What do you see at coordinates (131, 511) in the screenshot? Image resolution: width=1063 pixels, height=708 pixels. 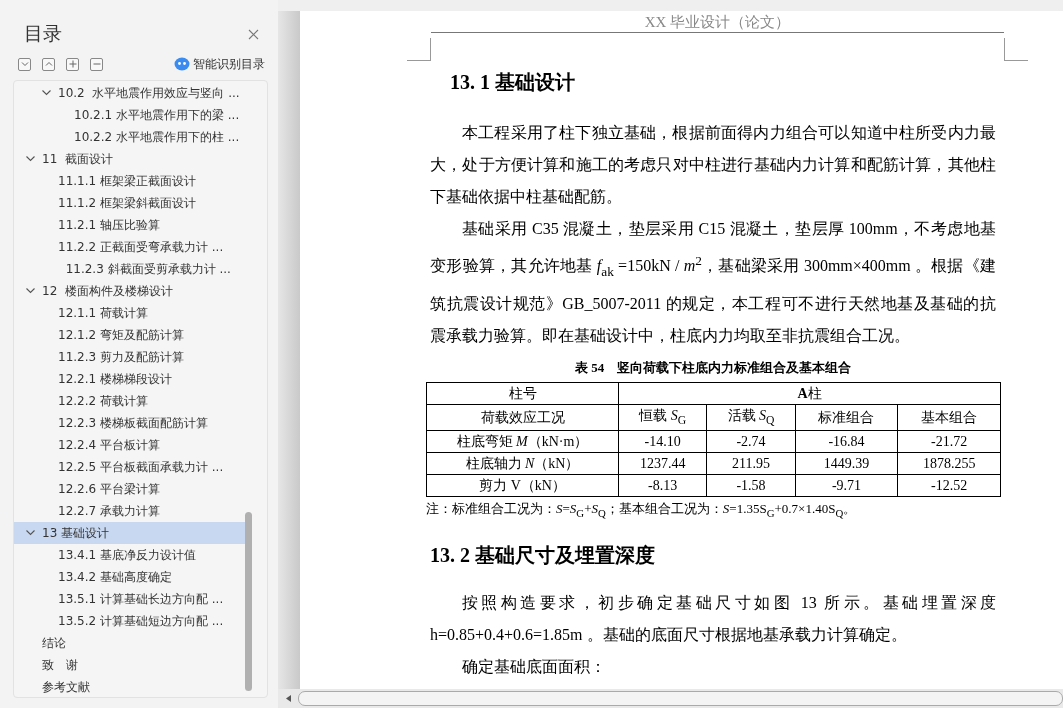 I see `toc-item: 12.2.7 承载力计算` at bounding box center [131, 511].